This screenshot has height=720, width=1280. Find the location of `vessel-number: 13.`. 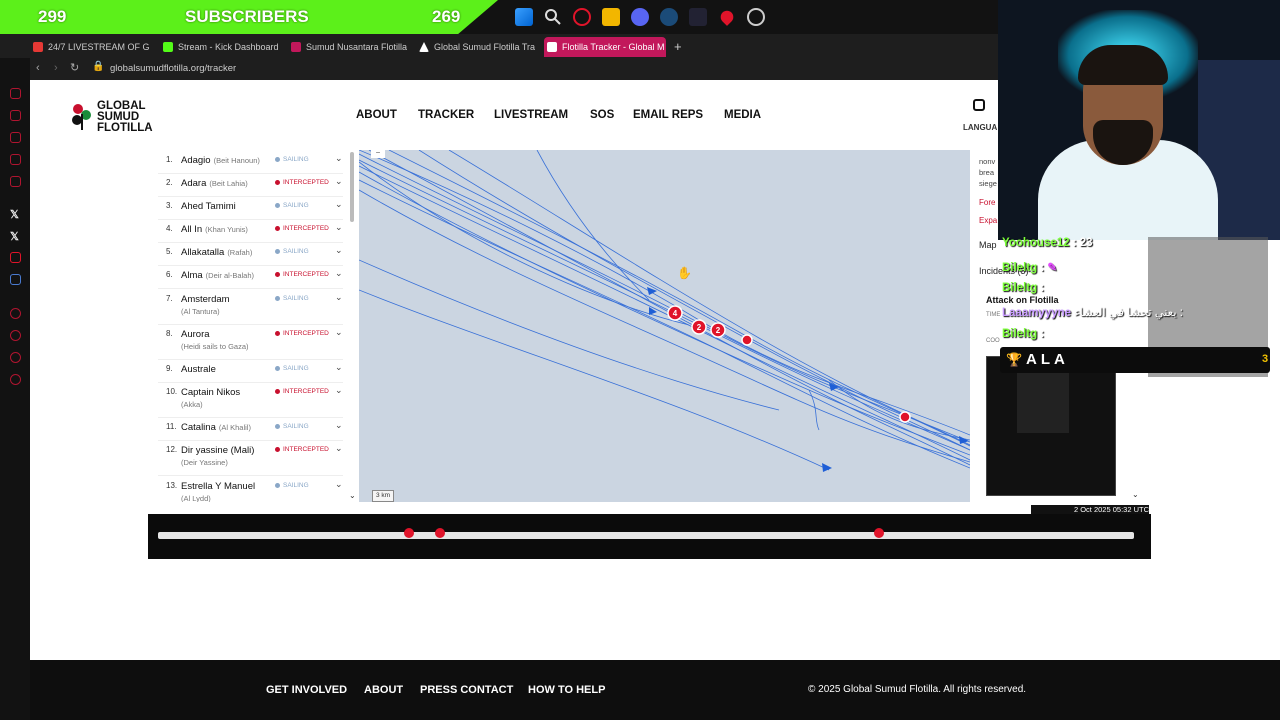

vessel-number: 13. is located at coordinates (172, 485).